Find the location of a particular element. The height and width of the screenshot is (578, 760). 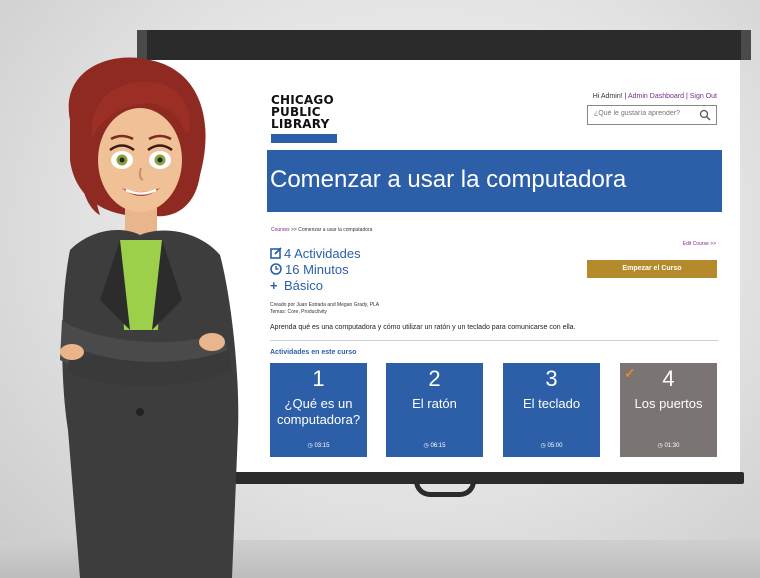

top-nav: Hi Admin! | Admin Dashboard | Sign Out is located at coordinates (655, 96).